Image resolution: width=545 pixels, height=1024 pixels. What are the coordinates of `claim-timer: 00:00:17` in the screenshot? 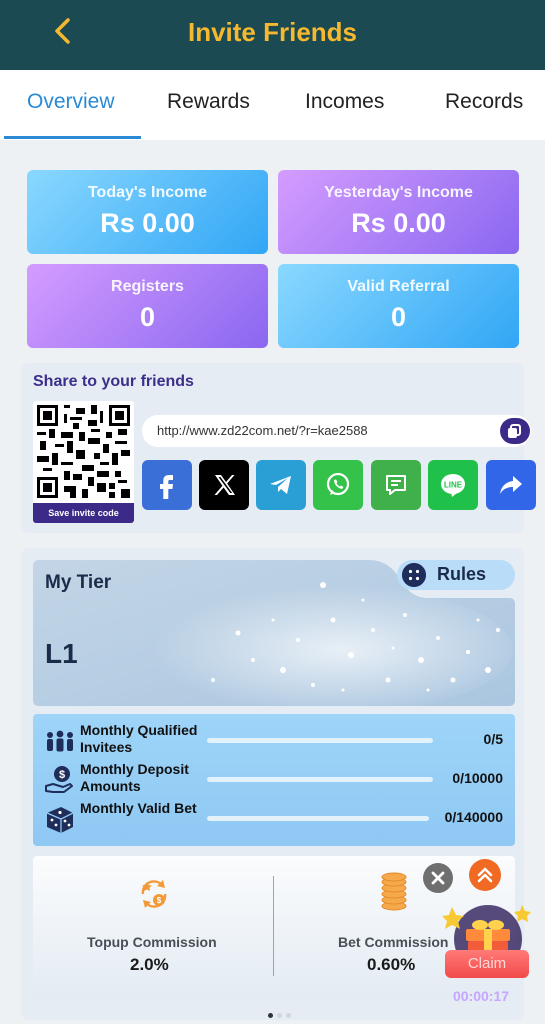 It's located at (481, 996).